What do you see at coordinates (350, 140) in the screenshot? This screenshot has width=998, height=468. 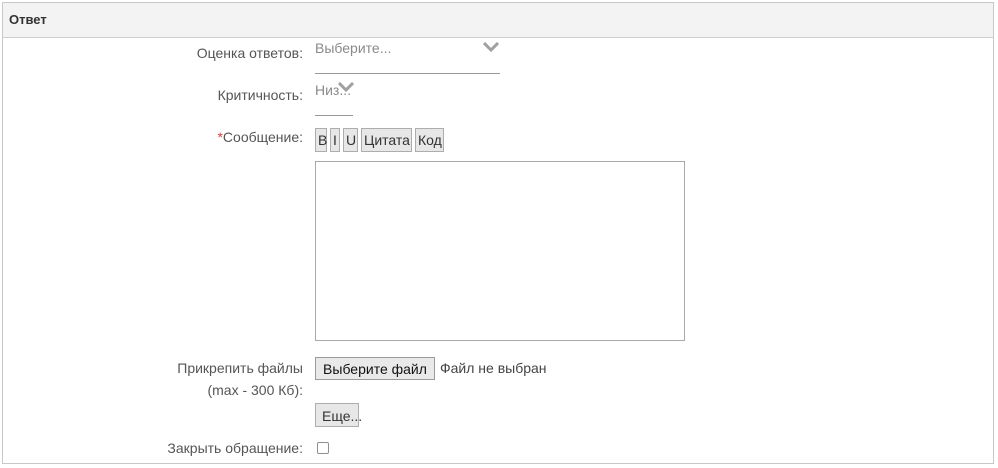 I see `underline-button: U` at bounding box center [350, 140].